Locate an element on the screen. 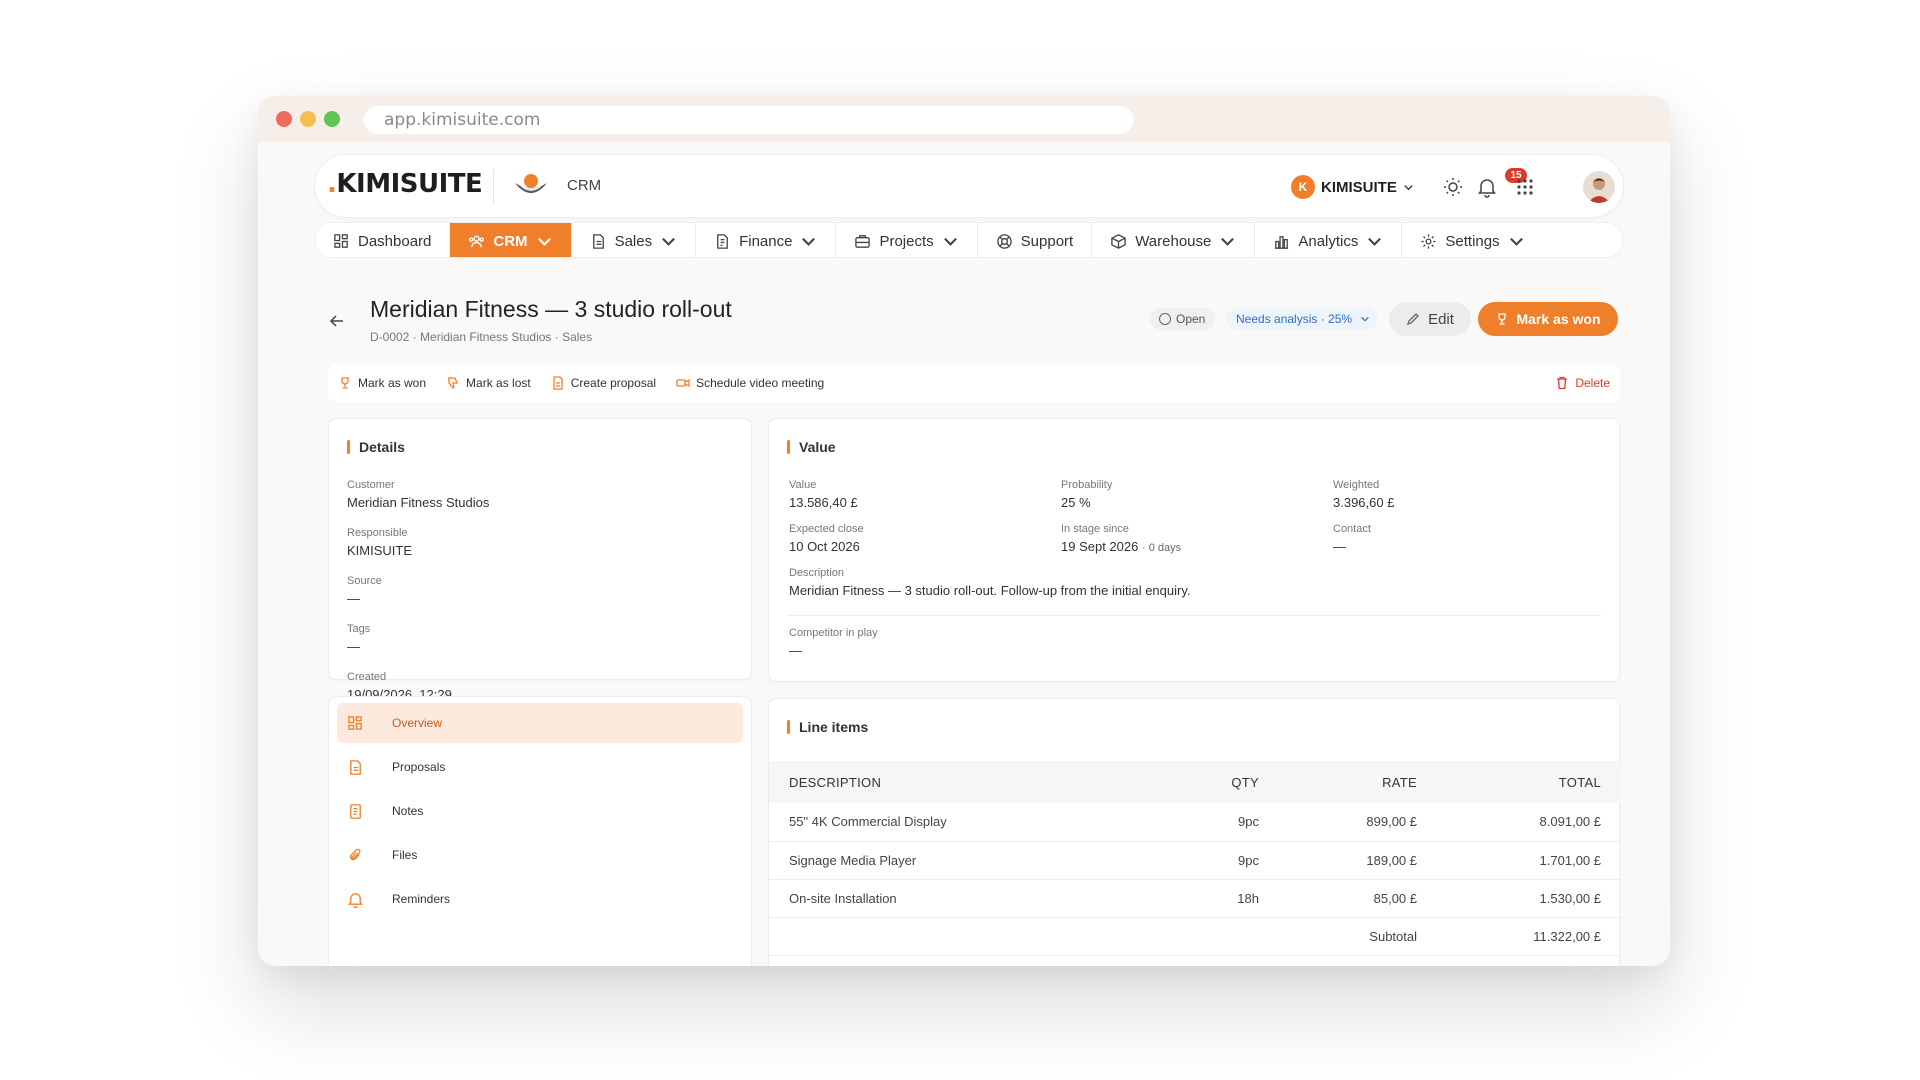 This screenshot has height=1080, width=1920. invoice-icon is located at coordinates (722, 241).